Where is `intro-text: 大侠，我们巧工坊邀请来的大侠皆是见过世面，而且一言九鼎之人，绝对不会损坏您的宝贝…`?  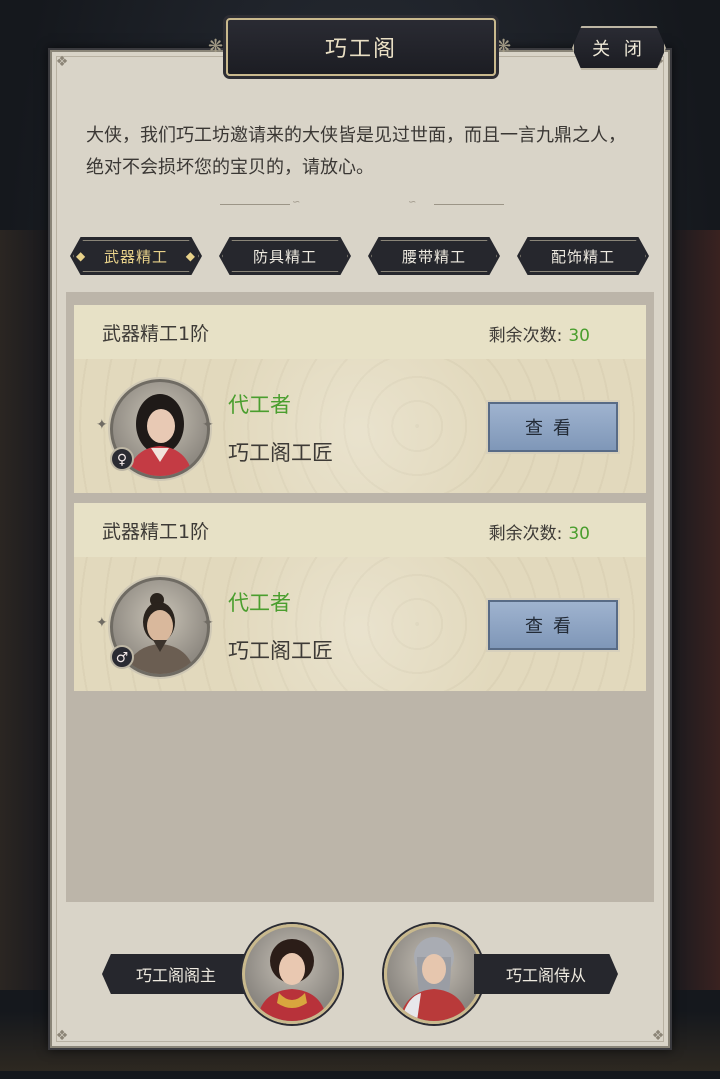 intro-text: 大侠，我们巧工坊邀请来的大侠皆是见过世面，而且一言九鼎之人，绝对不会损坏您的宝贝… is located at coordinates (356, 151).